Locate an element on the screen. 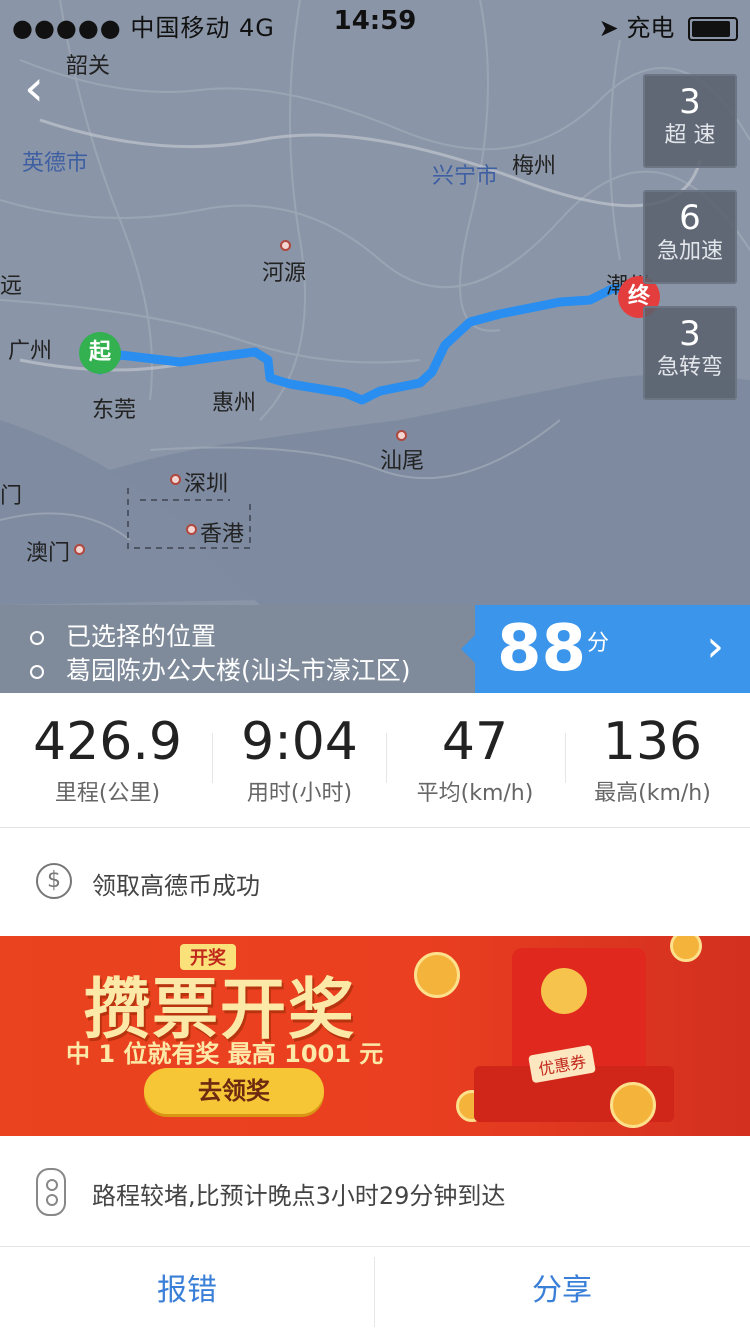 This screenshot has width=750, height=1334. coin-notice-row: $ 领取高德币成功 is located at coordinates (375, 882).